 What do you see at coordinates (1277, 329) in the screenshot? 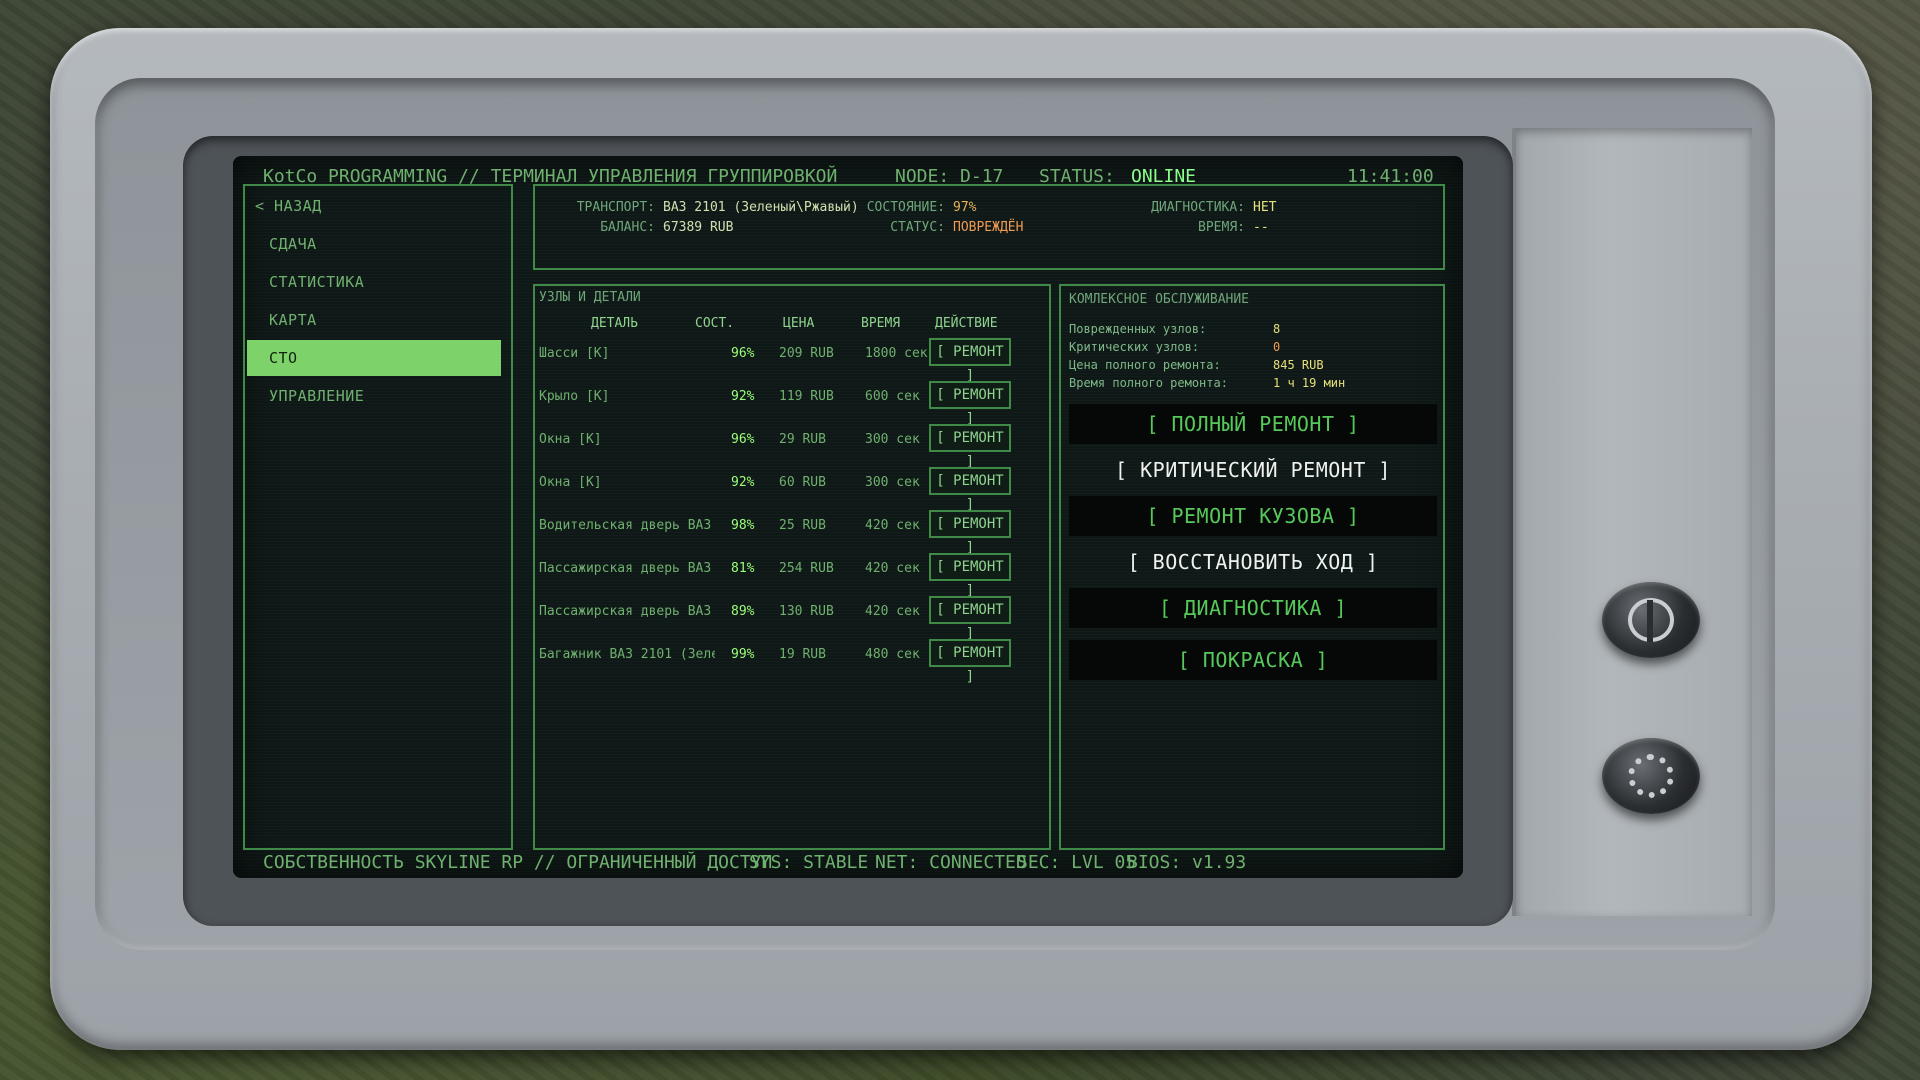
I see `damaged-nodes-value: 8` at bounding box center [1277, 329].